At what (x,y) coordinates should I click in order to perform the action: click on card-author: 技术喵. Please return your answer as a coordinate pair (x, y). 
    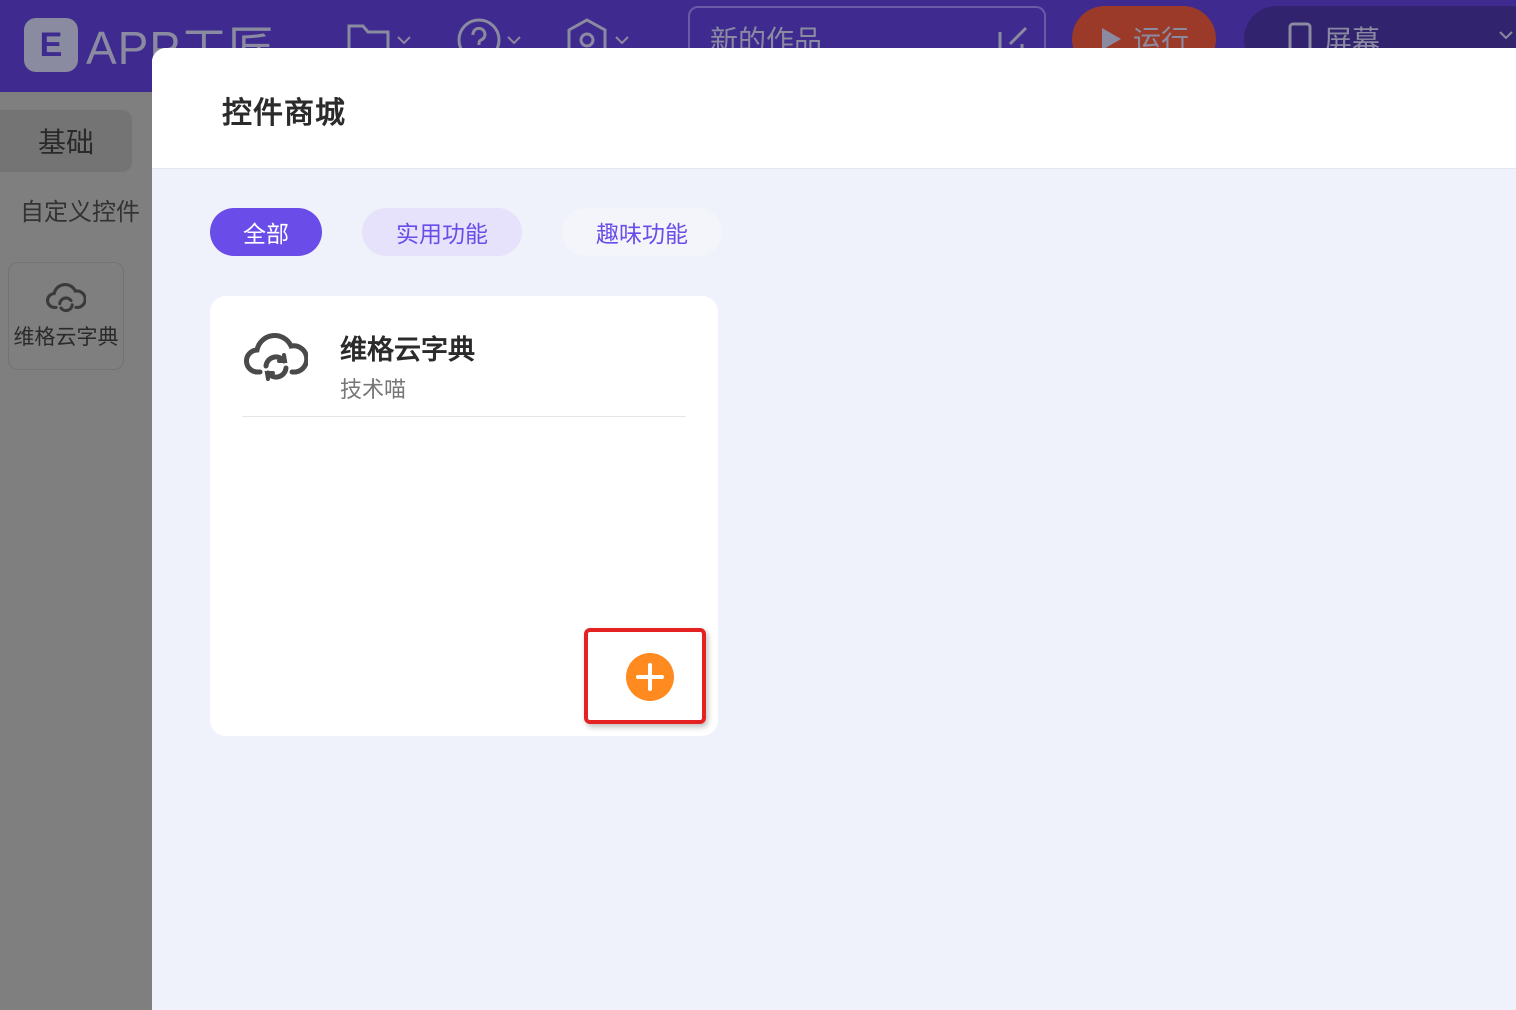
    Looking at the image, I should click on (373, 390).